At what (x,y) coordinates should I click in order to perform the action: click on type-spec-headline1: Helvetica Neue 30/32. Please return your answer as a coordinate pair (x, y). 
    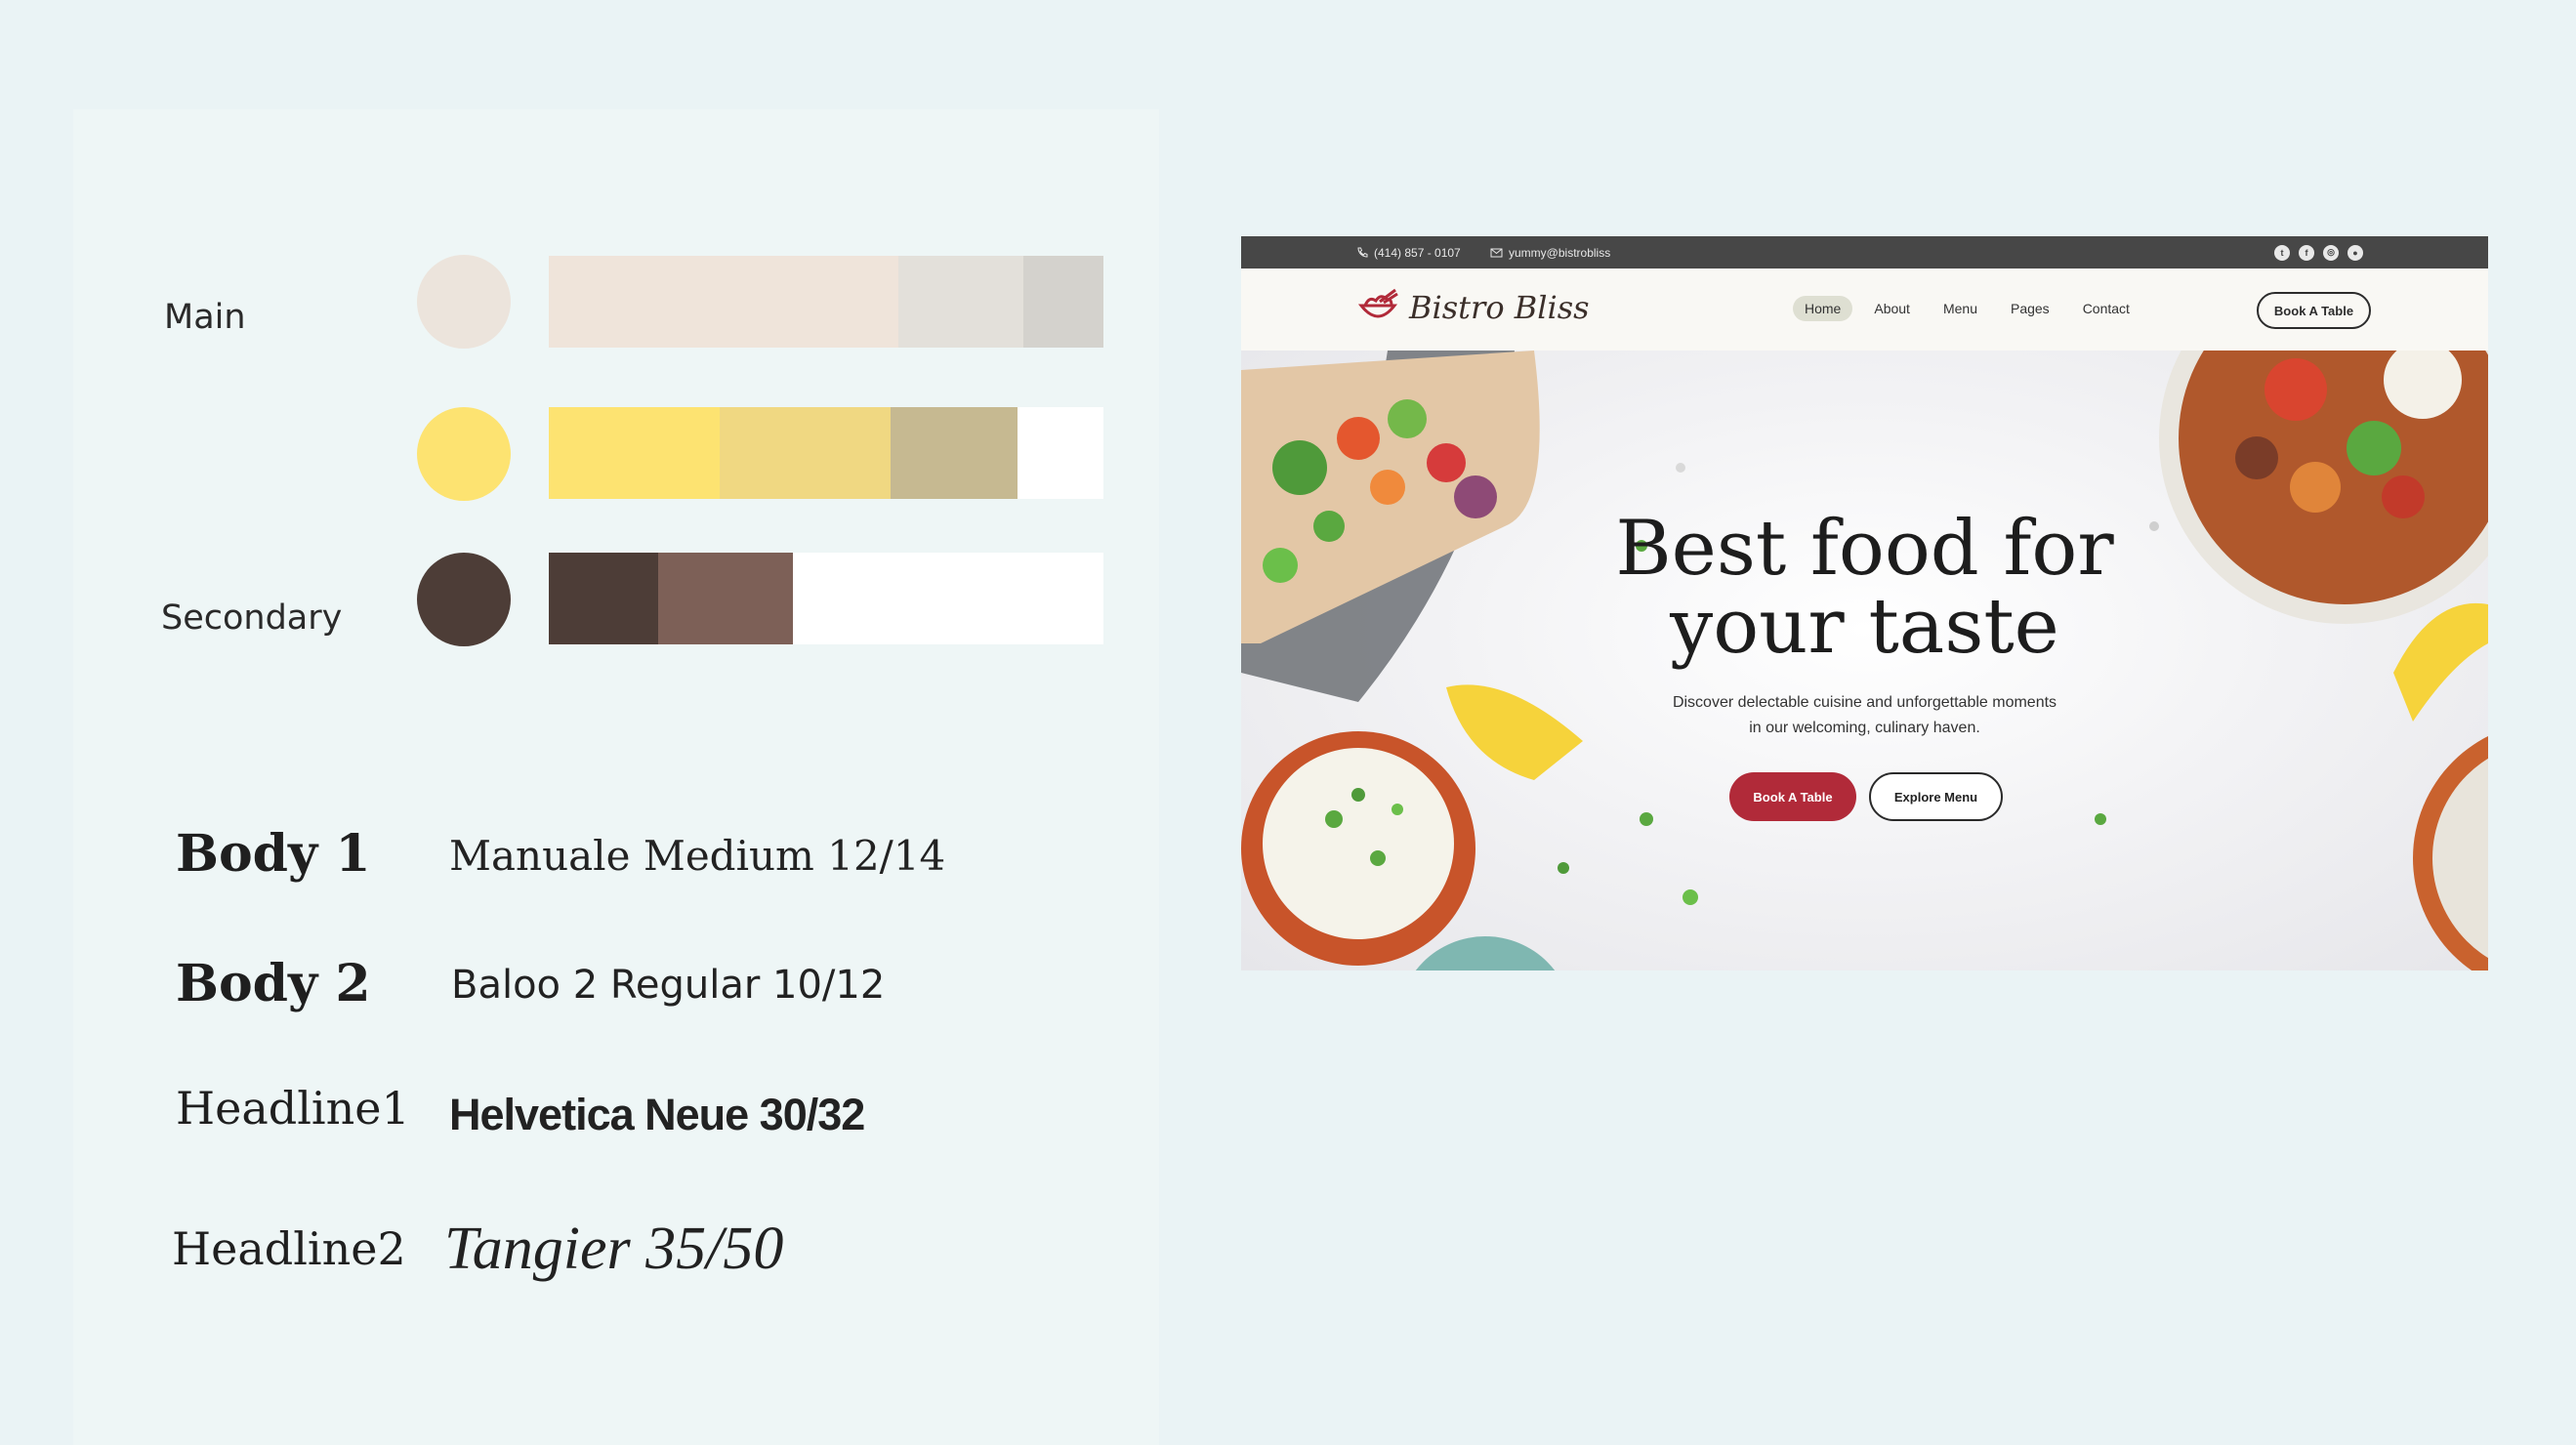
    Looking at the image, I should click on (657, 1114).